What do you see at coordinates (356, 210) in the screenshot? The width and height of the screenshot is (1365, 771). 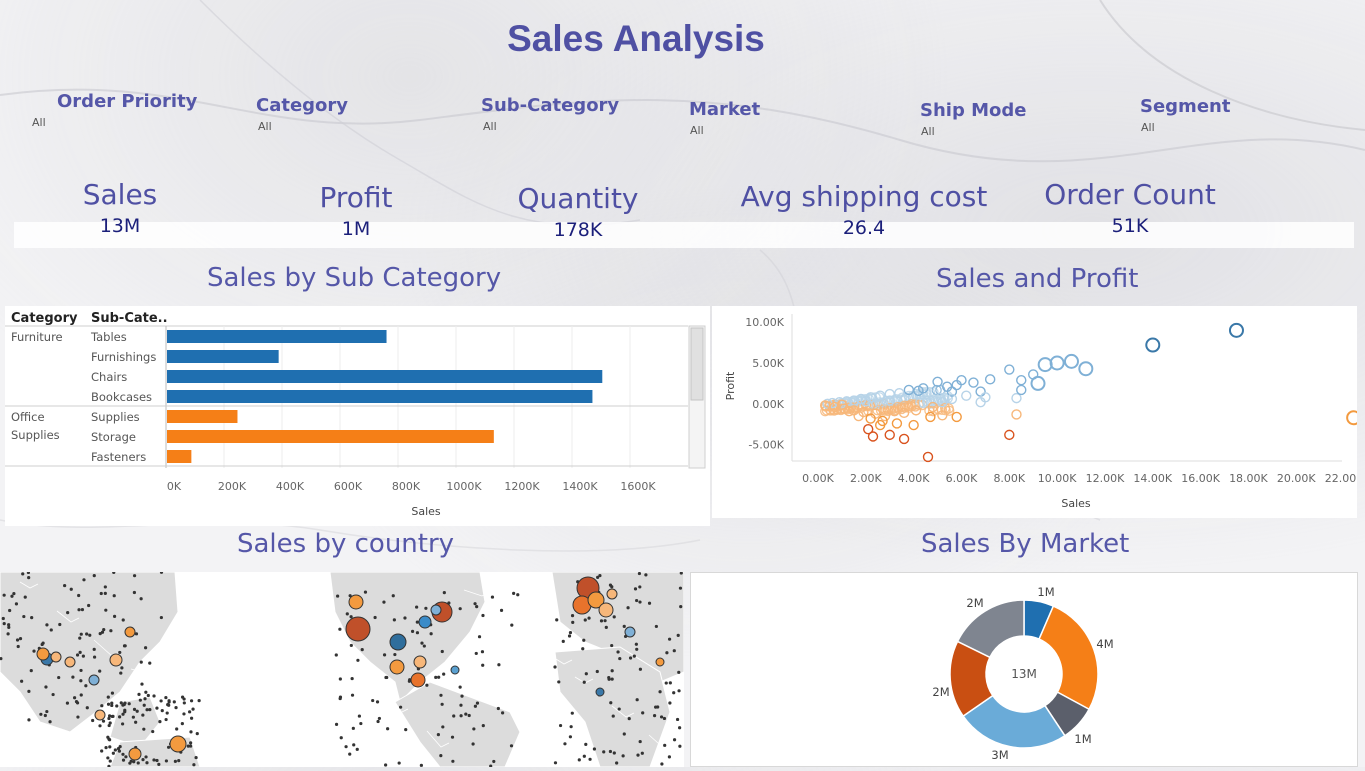 I see `kpi-profit: Profit 1M` at bounding box center [356, 210].